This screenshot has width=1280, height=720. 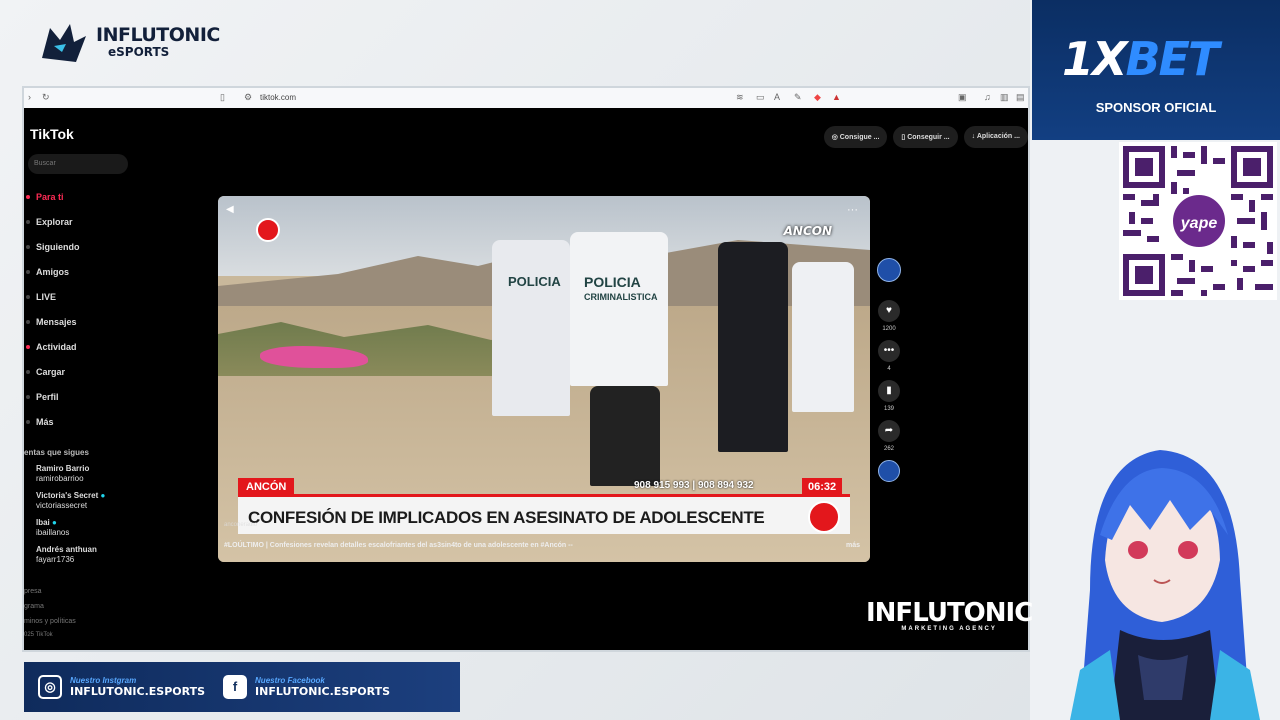 What do you see at coordinates (819, 97) in the screenshot?
I see `shield-icon: ◆` at bounding box center [819, 97].